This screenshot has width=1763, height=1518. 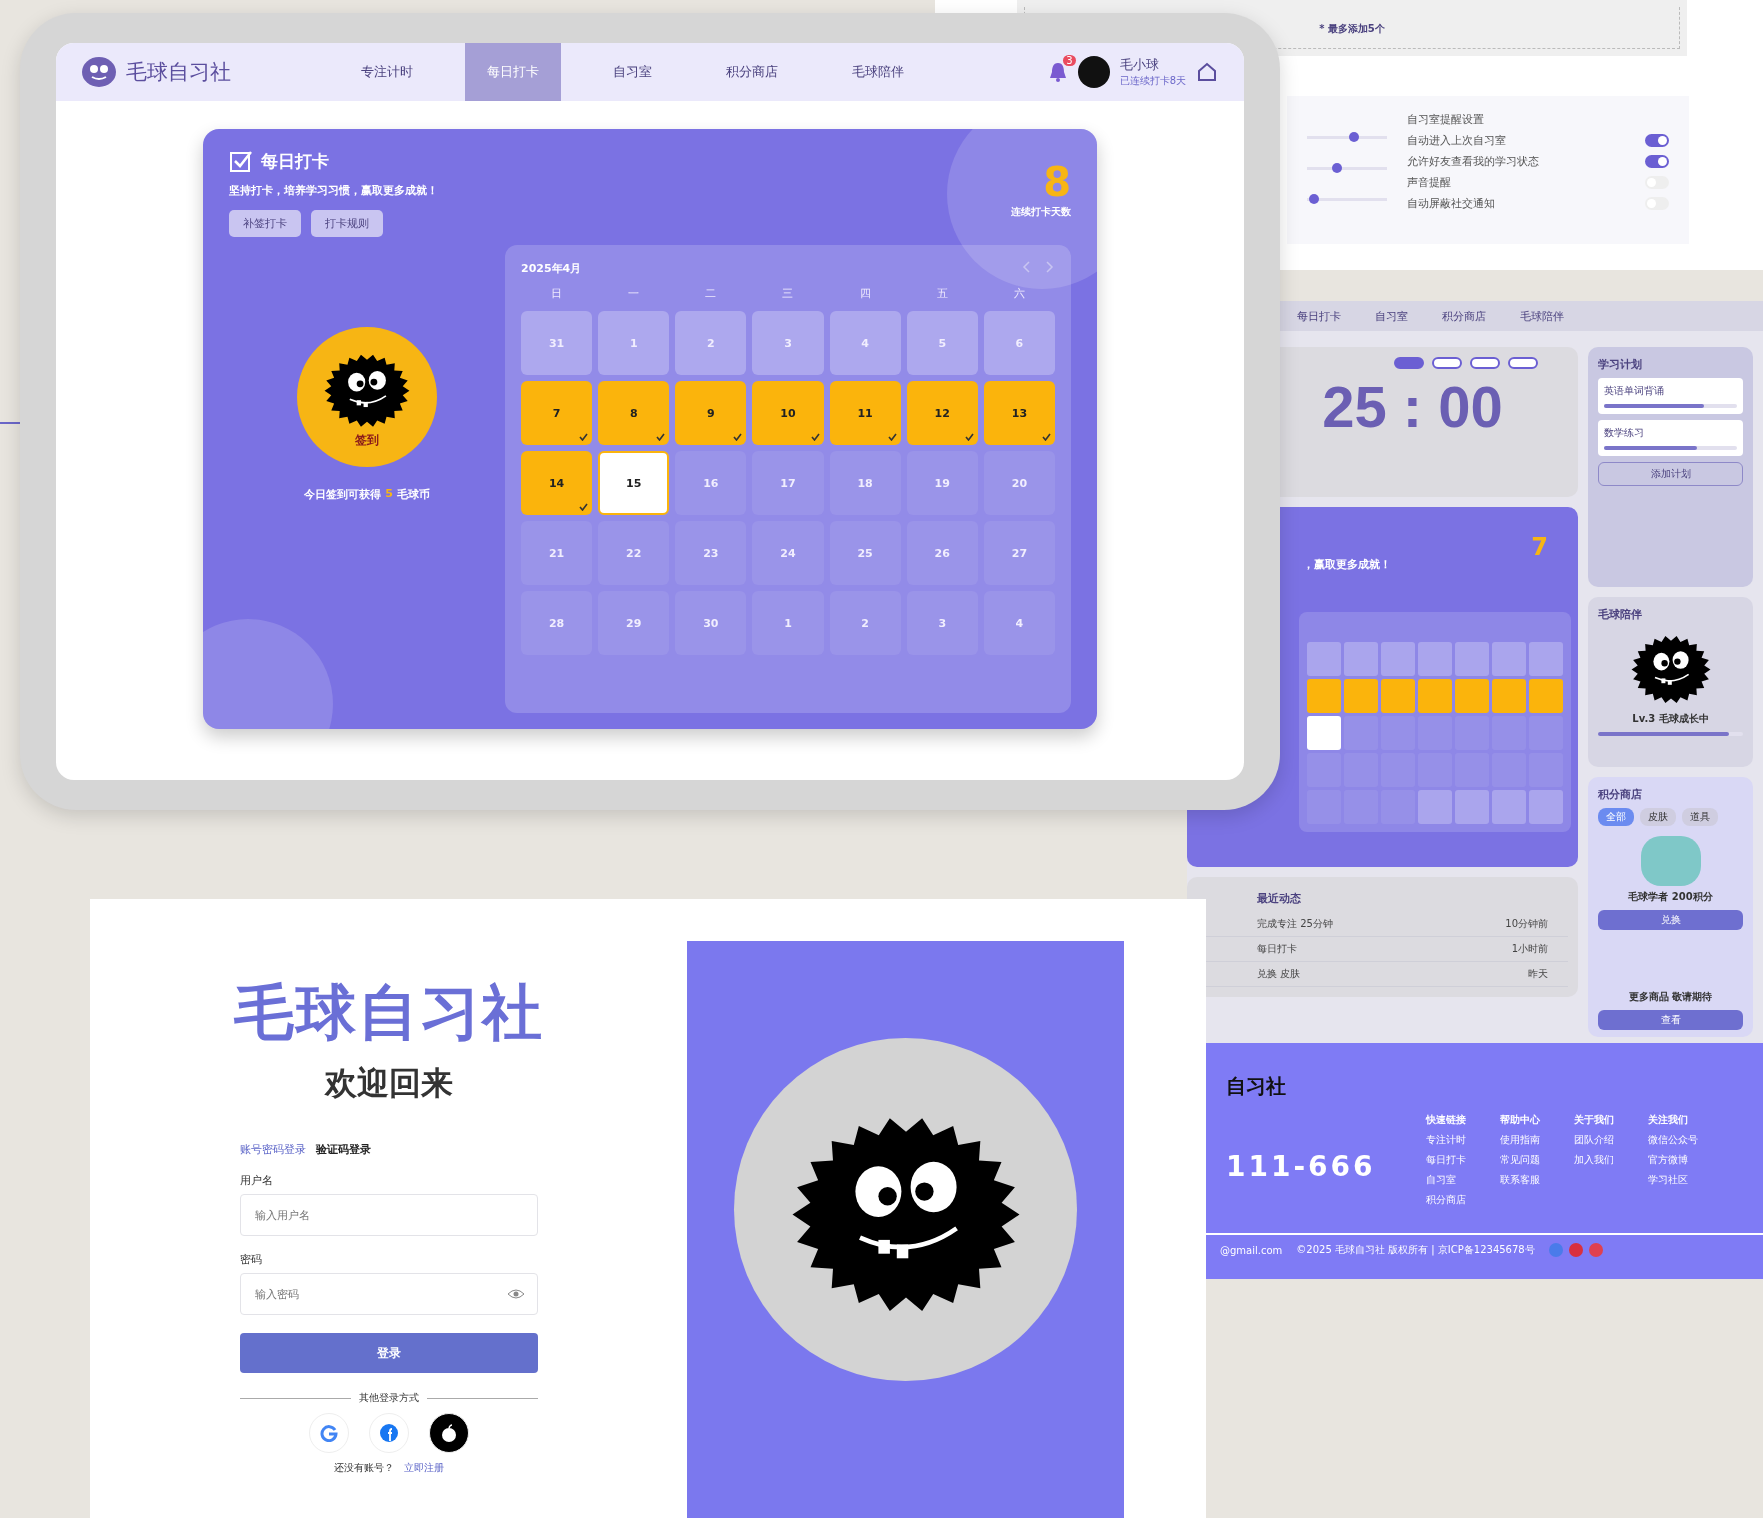 What do you see at coordinates (634, 553) in the screenshot?
I see `calendar-day: 22` at bounding box center [634, 553].